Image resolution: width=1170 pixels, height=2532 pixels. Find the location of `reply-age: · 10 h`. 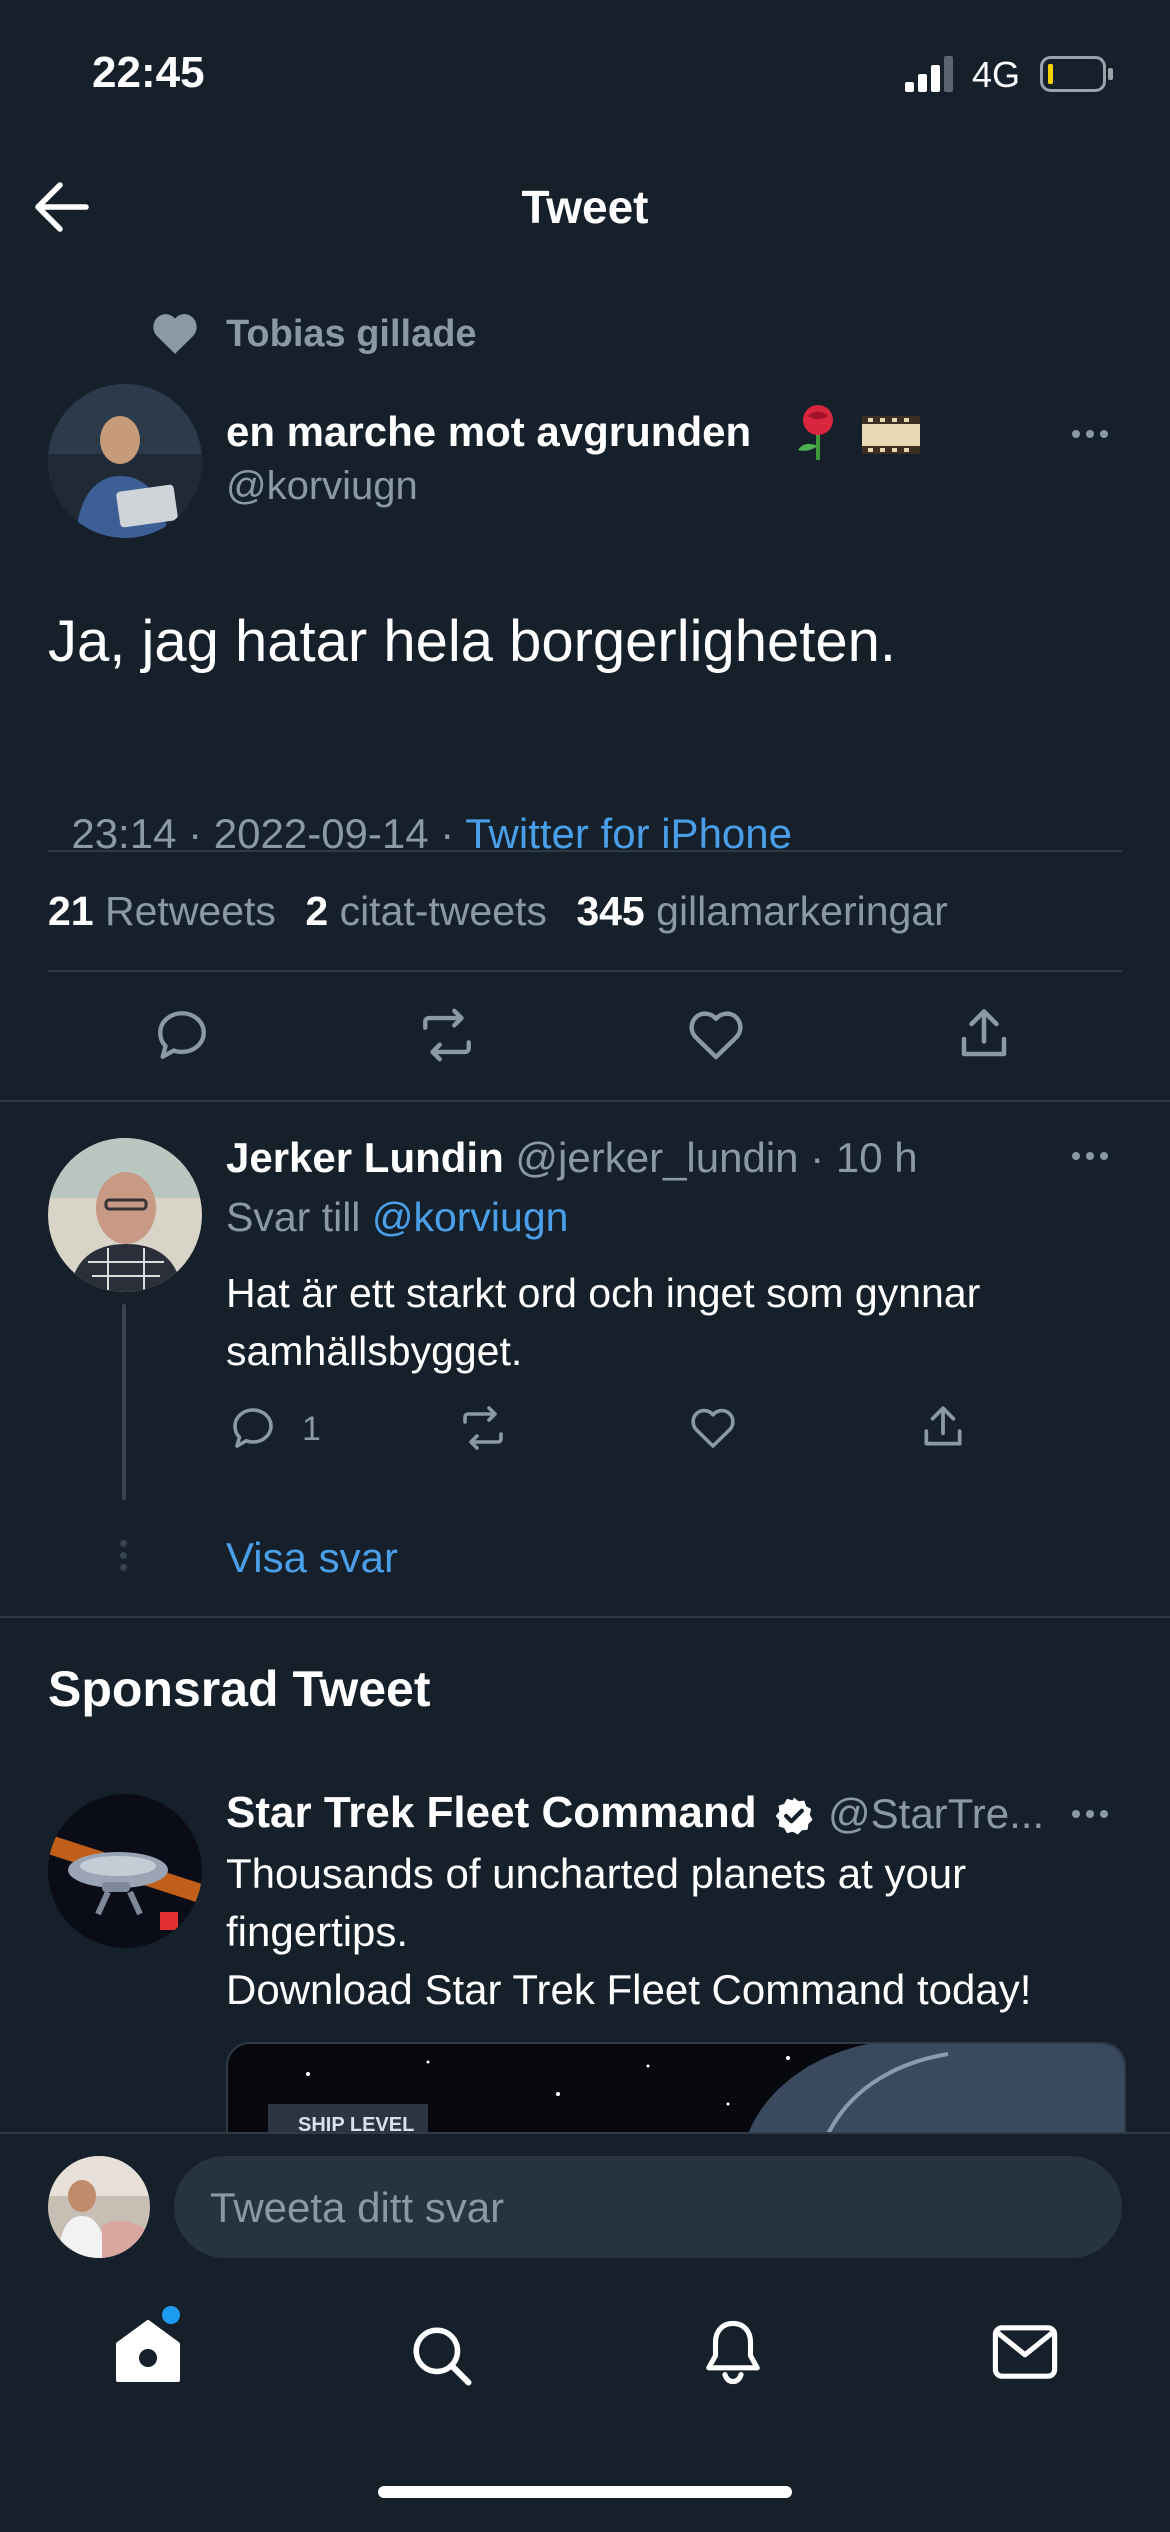

reply-age: · 10 h is located at coordinates (864, 1157).